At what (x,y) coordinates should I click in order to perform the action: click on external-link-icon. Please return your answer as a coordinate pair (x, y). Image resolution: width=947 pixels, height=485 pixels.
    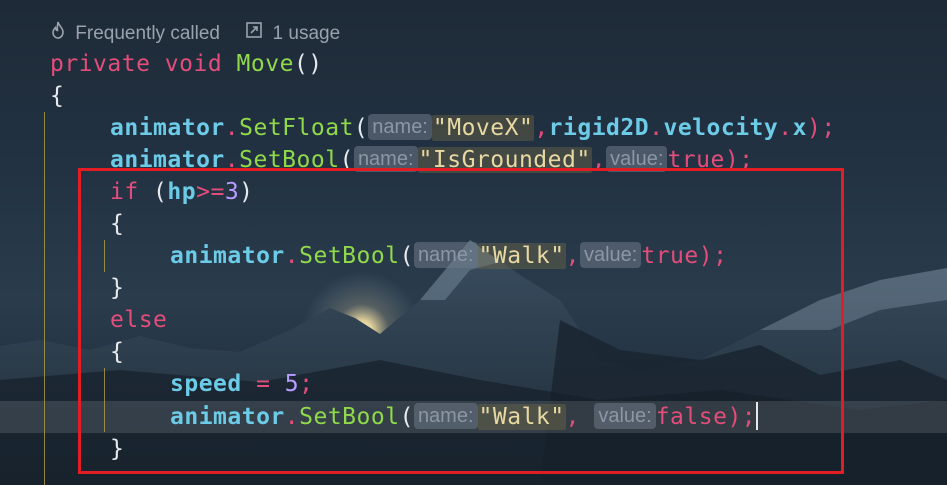
    Looking at the image, I should click on (254, 34).